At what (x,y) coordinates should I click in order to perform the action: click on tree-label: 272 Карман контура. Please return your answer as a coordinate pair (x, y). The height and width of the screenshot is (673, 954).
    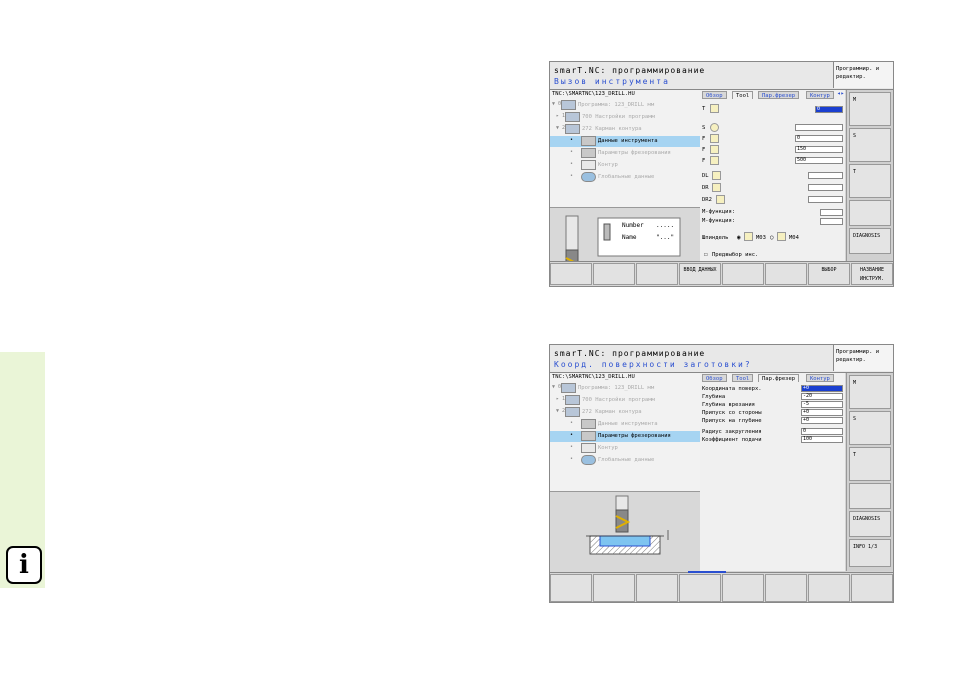
    Looking at the image, I should click on (612, 129).